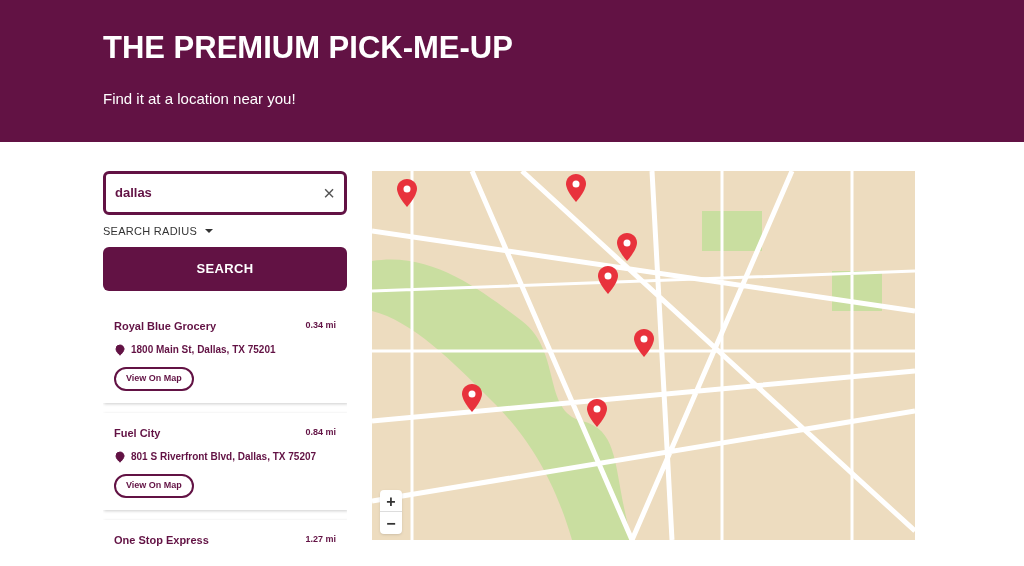 This screenshot has height=566, width=1024. Describe the element at coordinates (391, 523) in the screenshot. I see `zoom-out-button: −` at that location.